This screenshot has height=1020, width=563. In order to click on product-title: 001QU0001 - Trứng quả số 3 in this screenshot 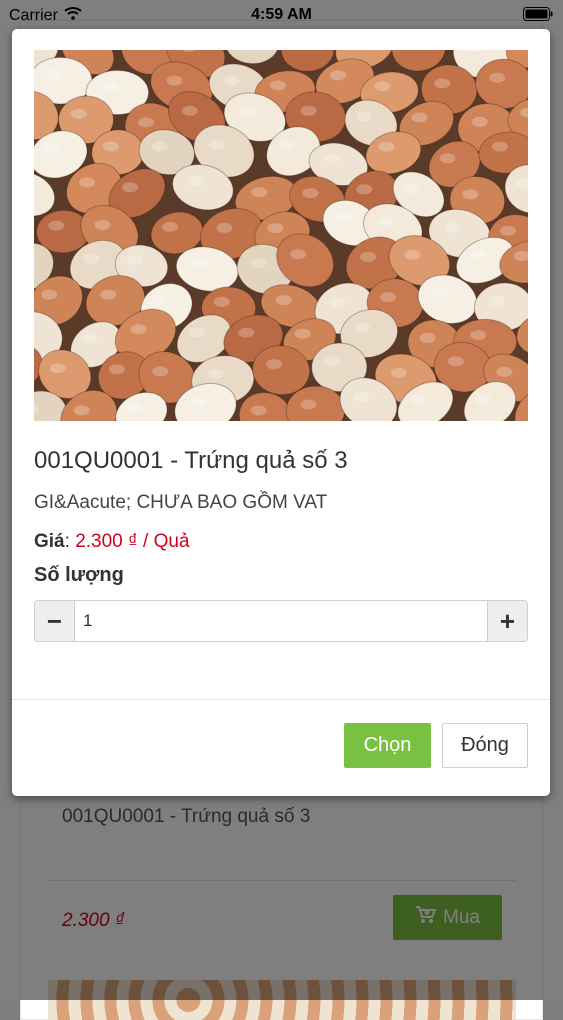, I will do `click(191, 461)`.